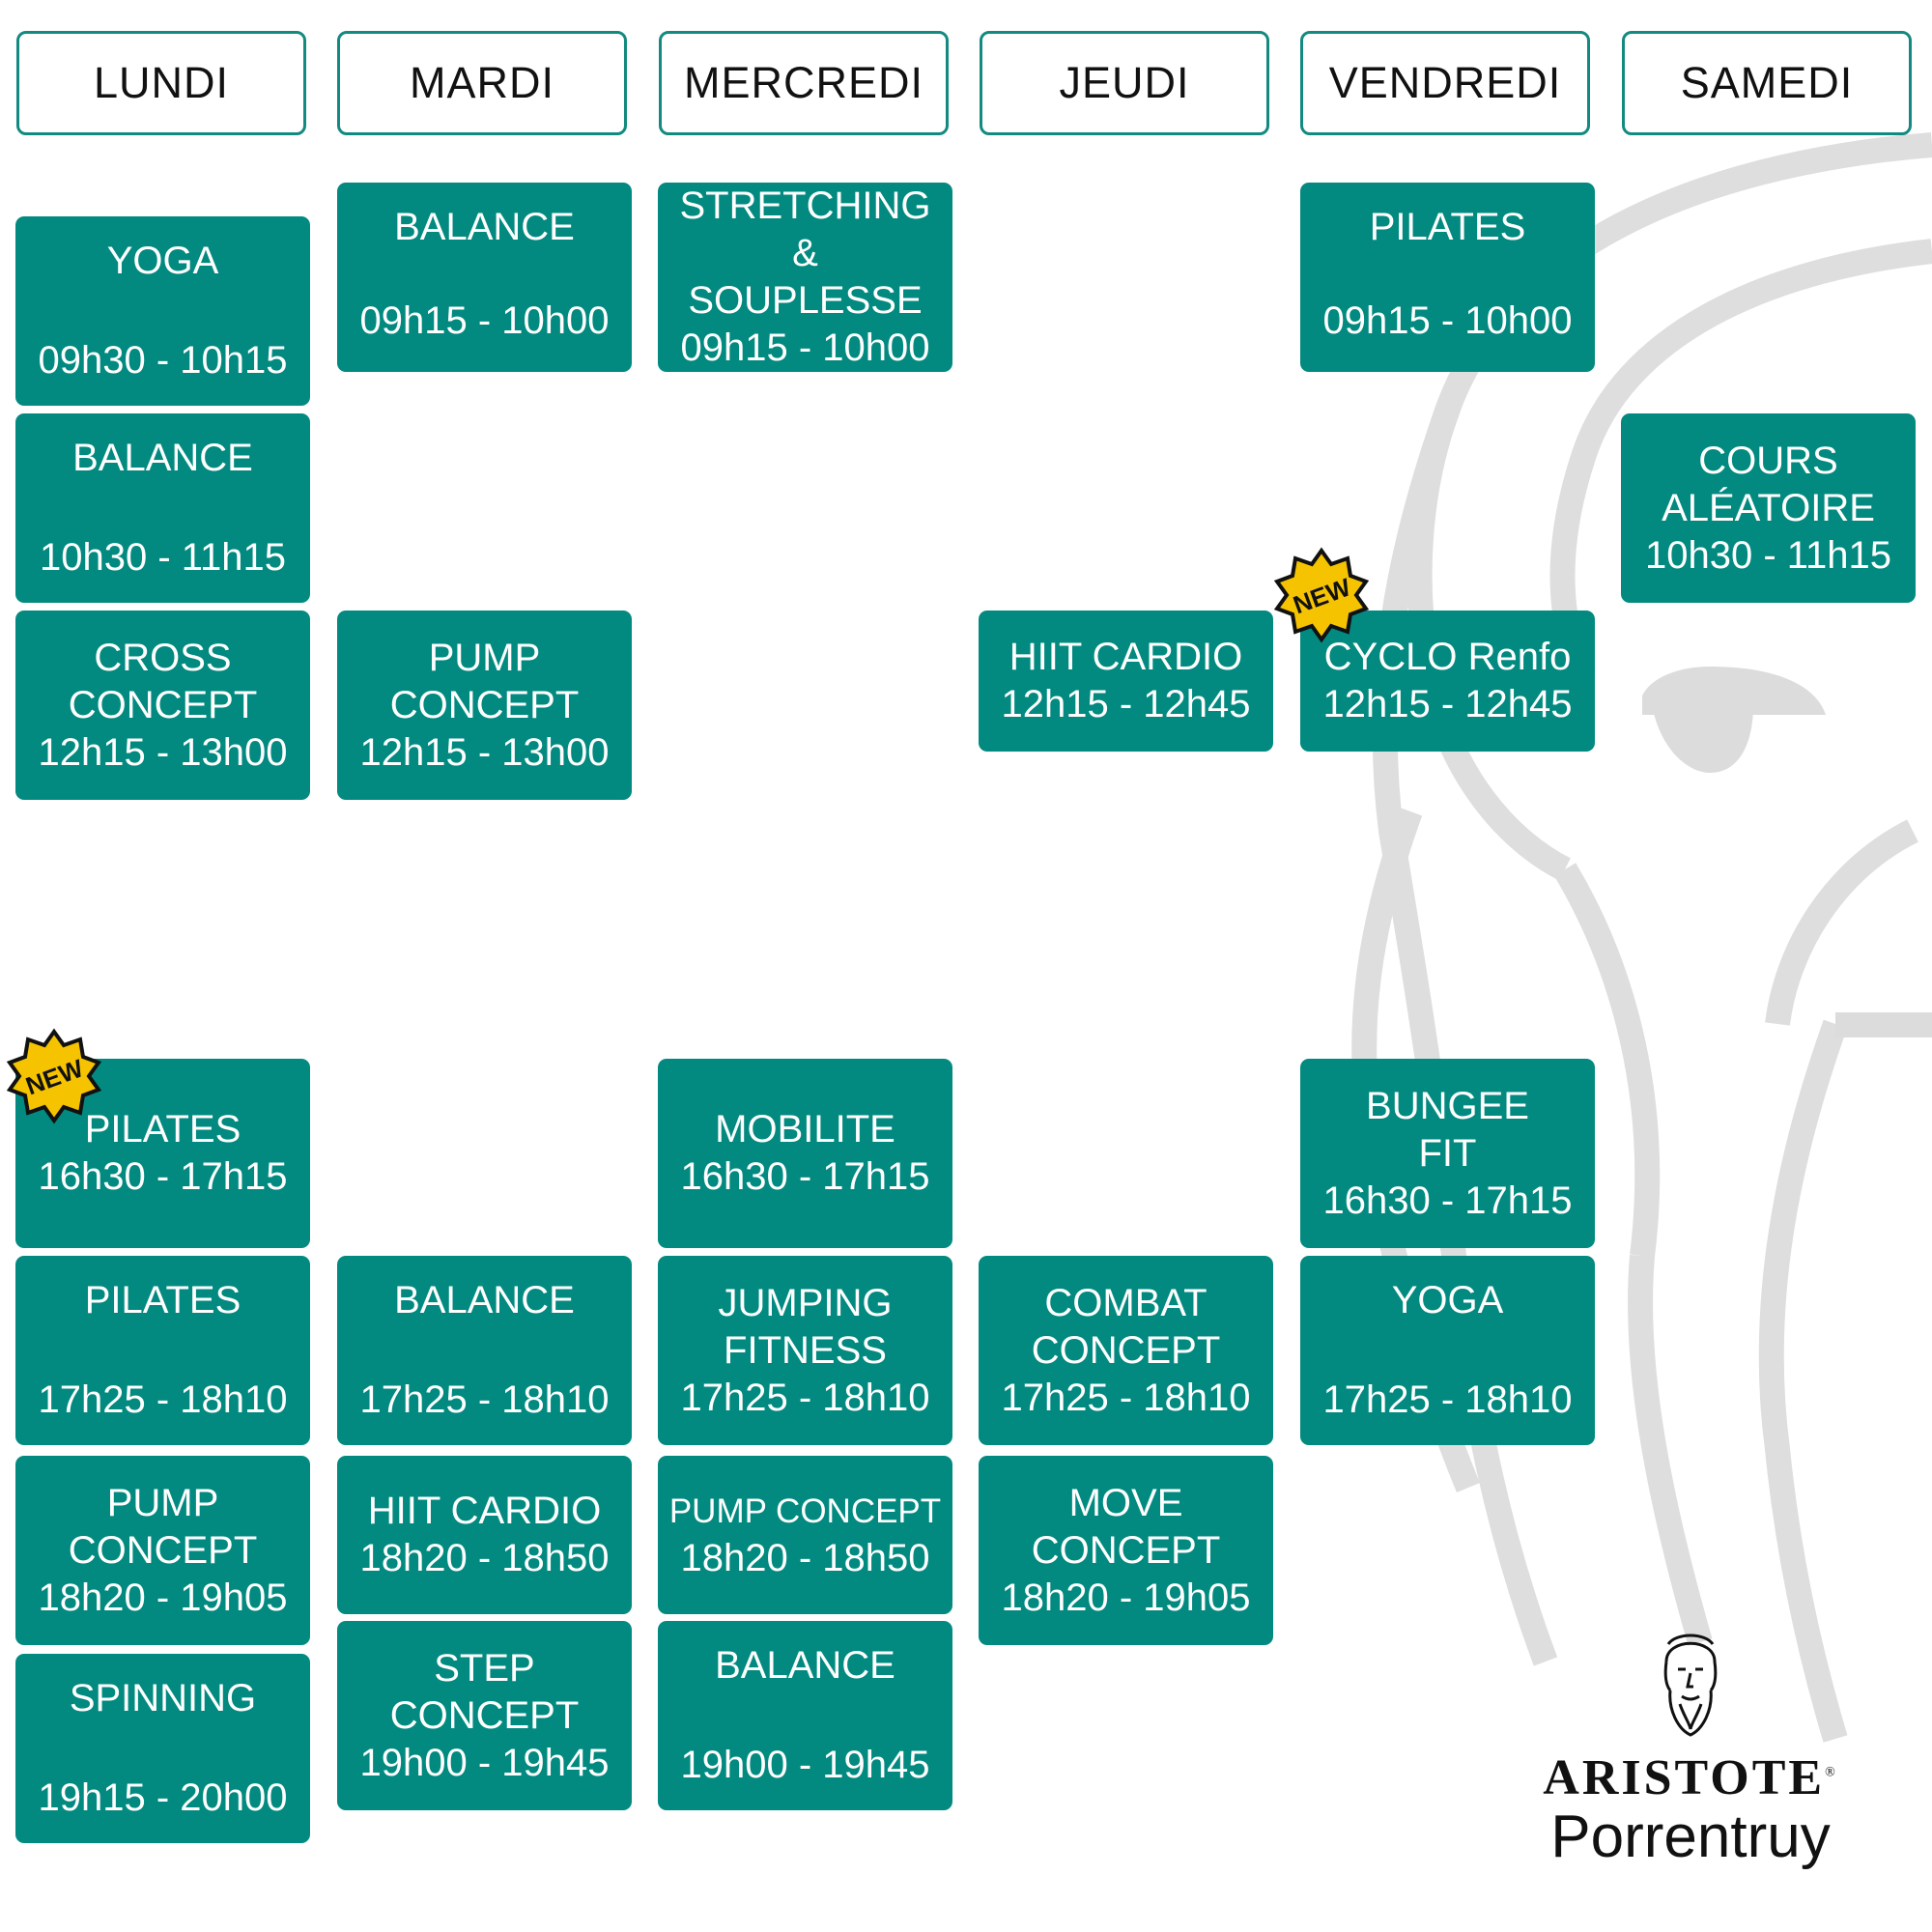 This screenshot has width=1932, height=1932. I want to click on class-card: BUNGEE FIT 16h30 - 17h15, so click(1447, 1153).